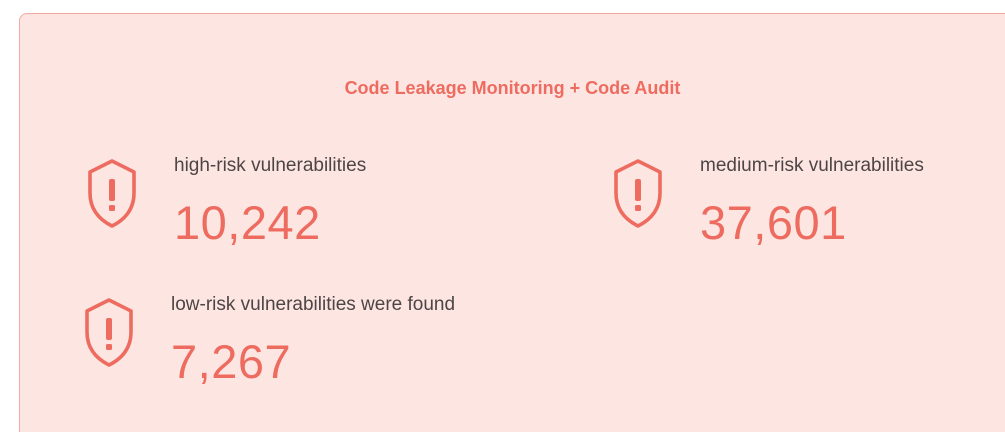 This screenshot has width=1005, height=432. Describe the element at coordinates (812, 165) in the screenshot. I see `stat-medium-risk-label: medium-risk vulnerabilities` at that location.